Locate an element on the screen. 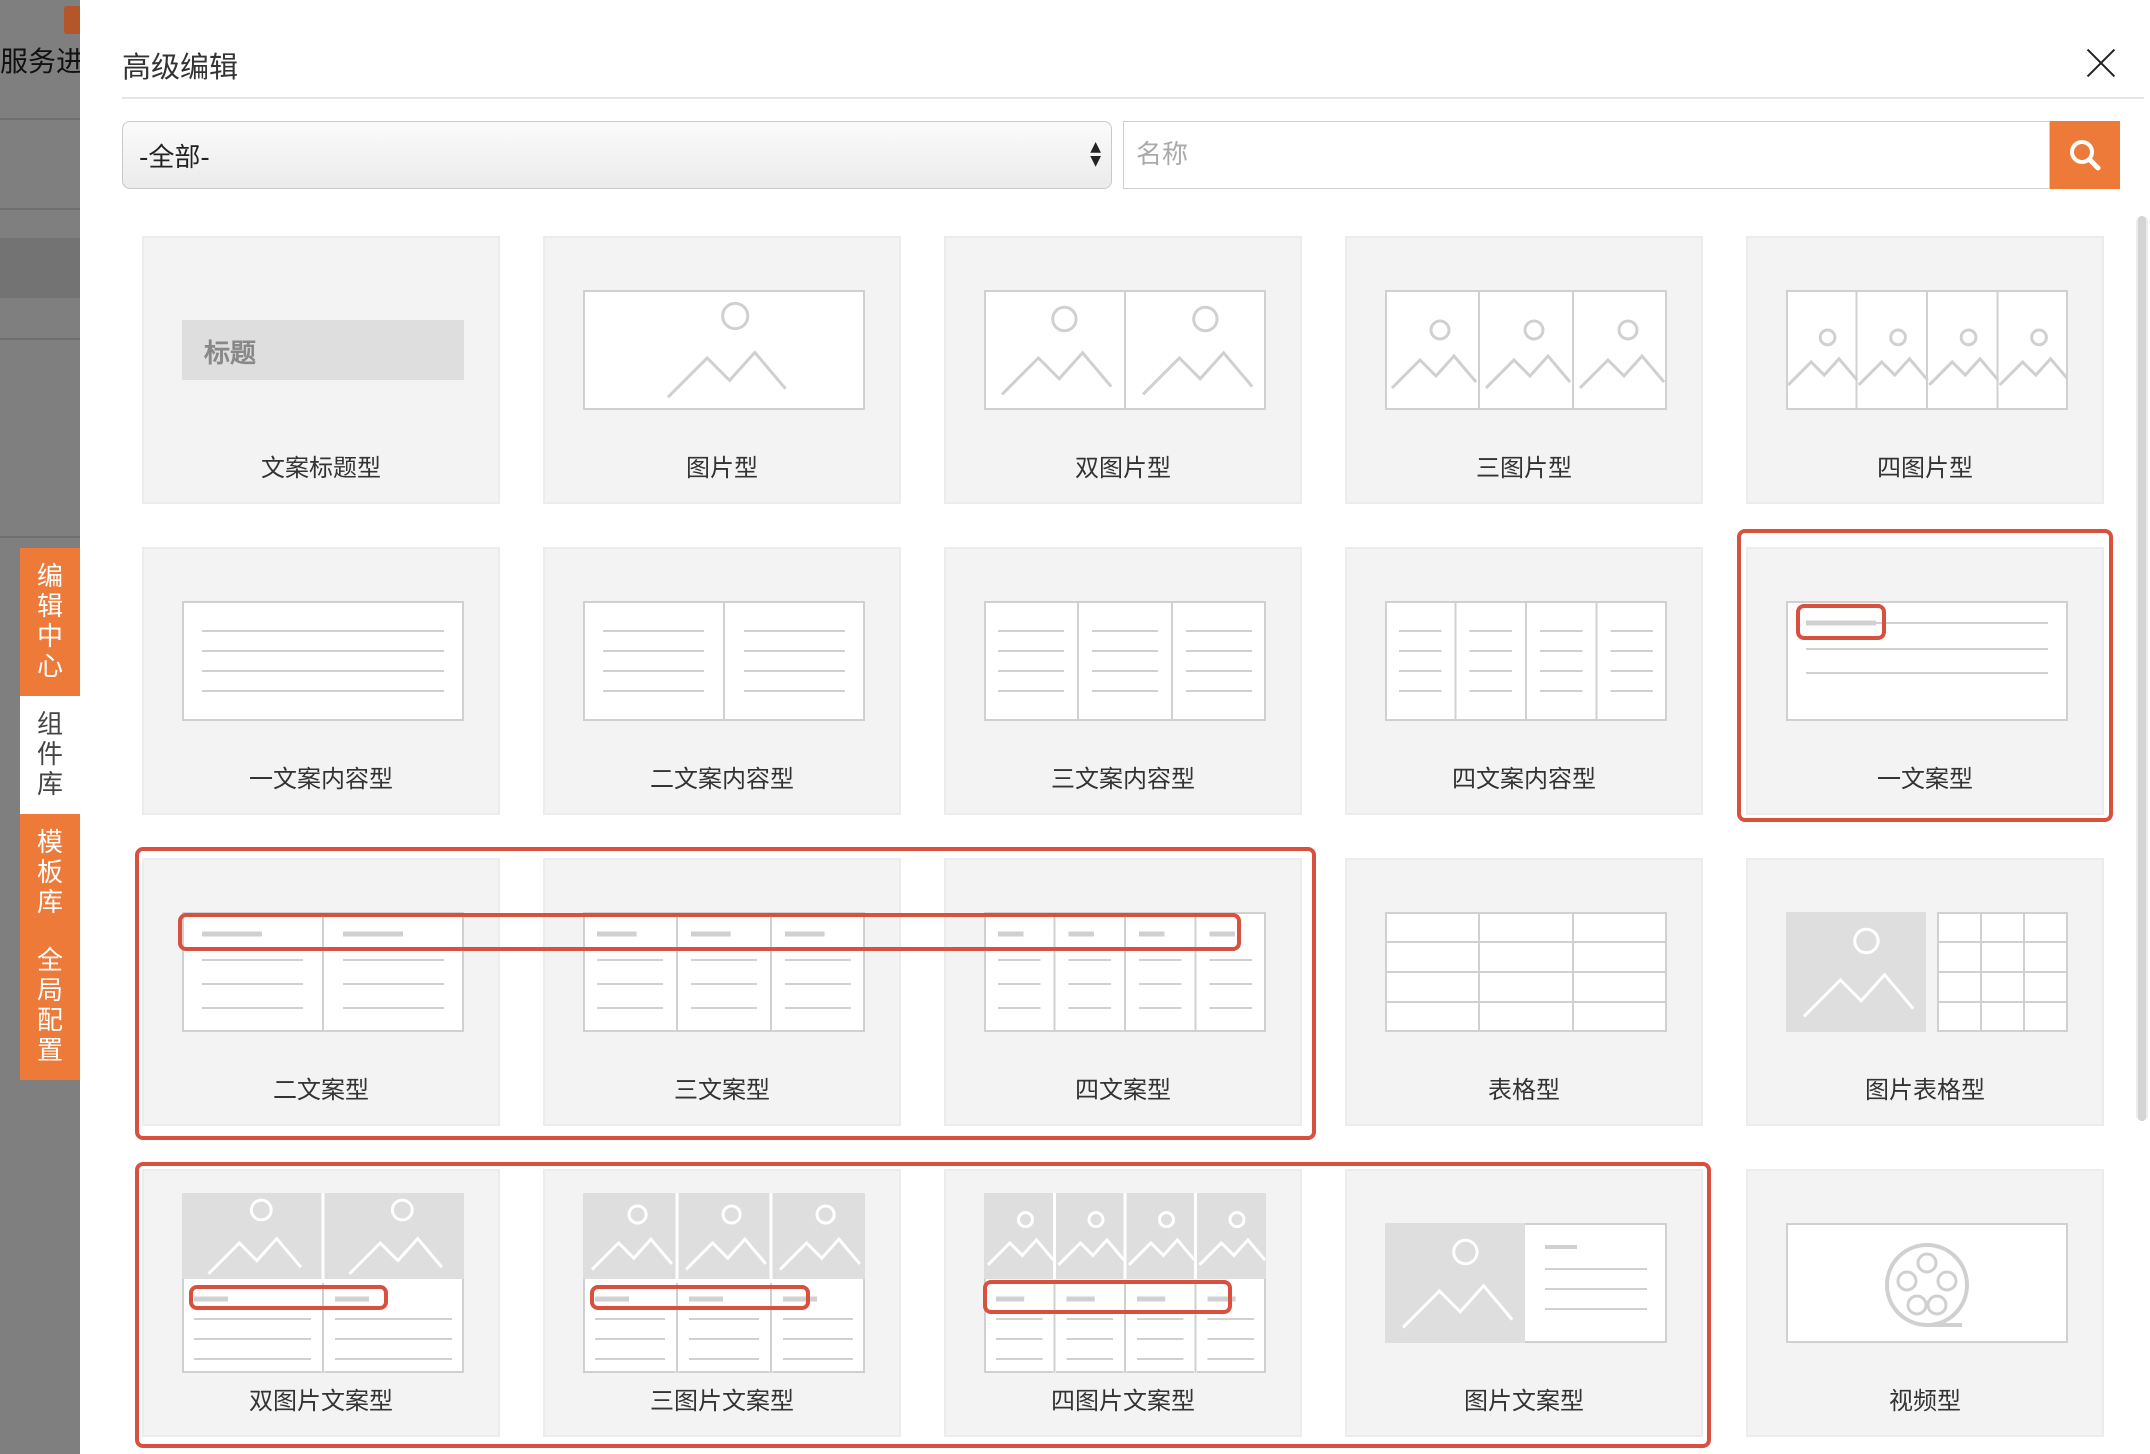 The image size is (2150, 1454). component-card: 三图片型 is located at coordinates (1524, 370).